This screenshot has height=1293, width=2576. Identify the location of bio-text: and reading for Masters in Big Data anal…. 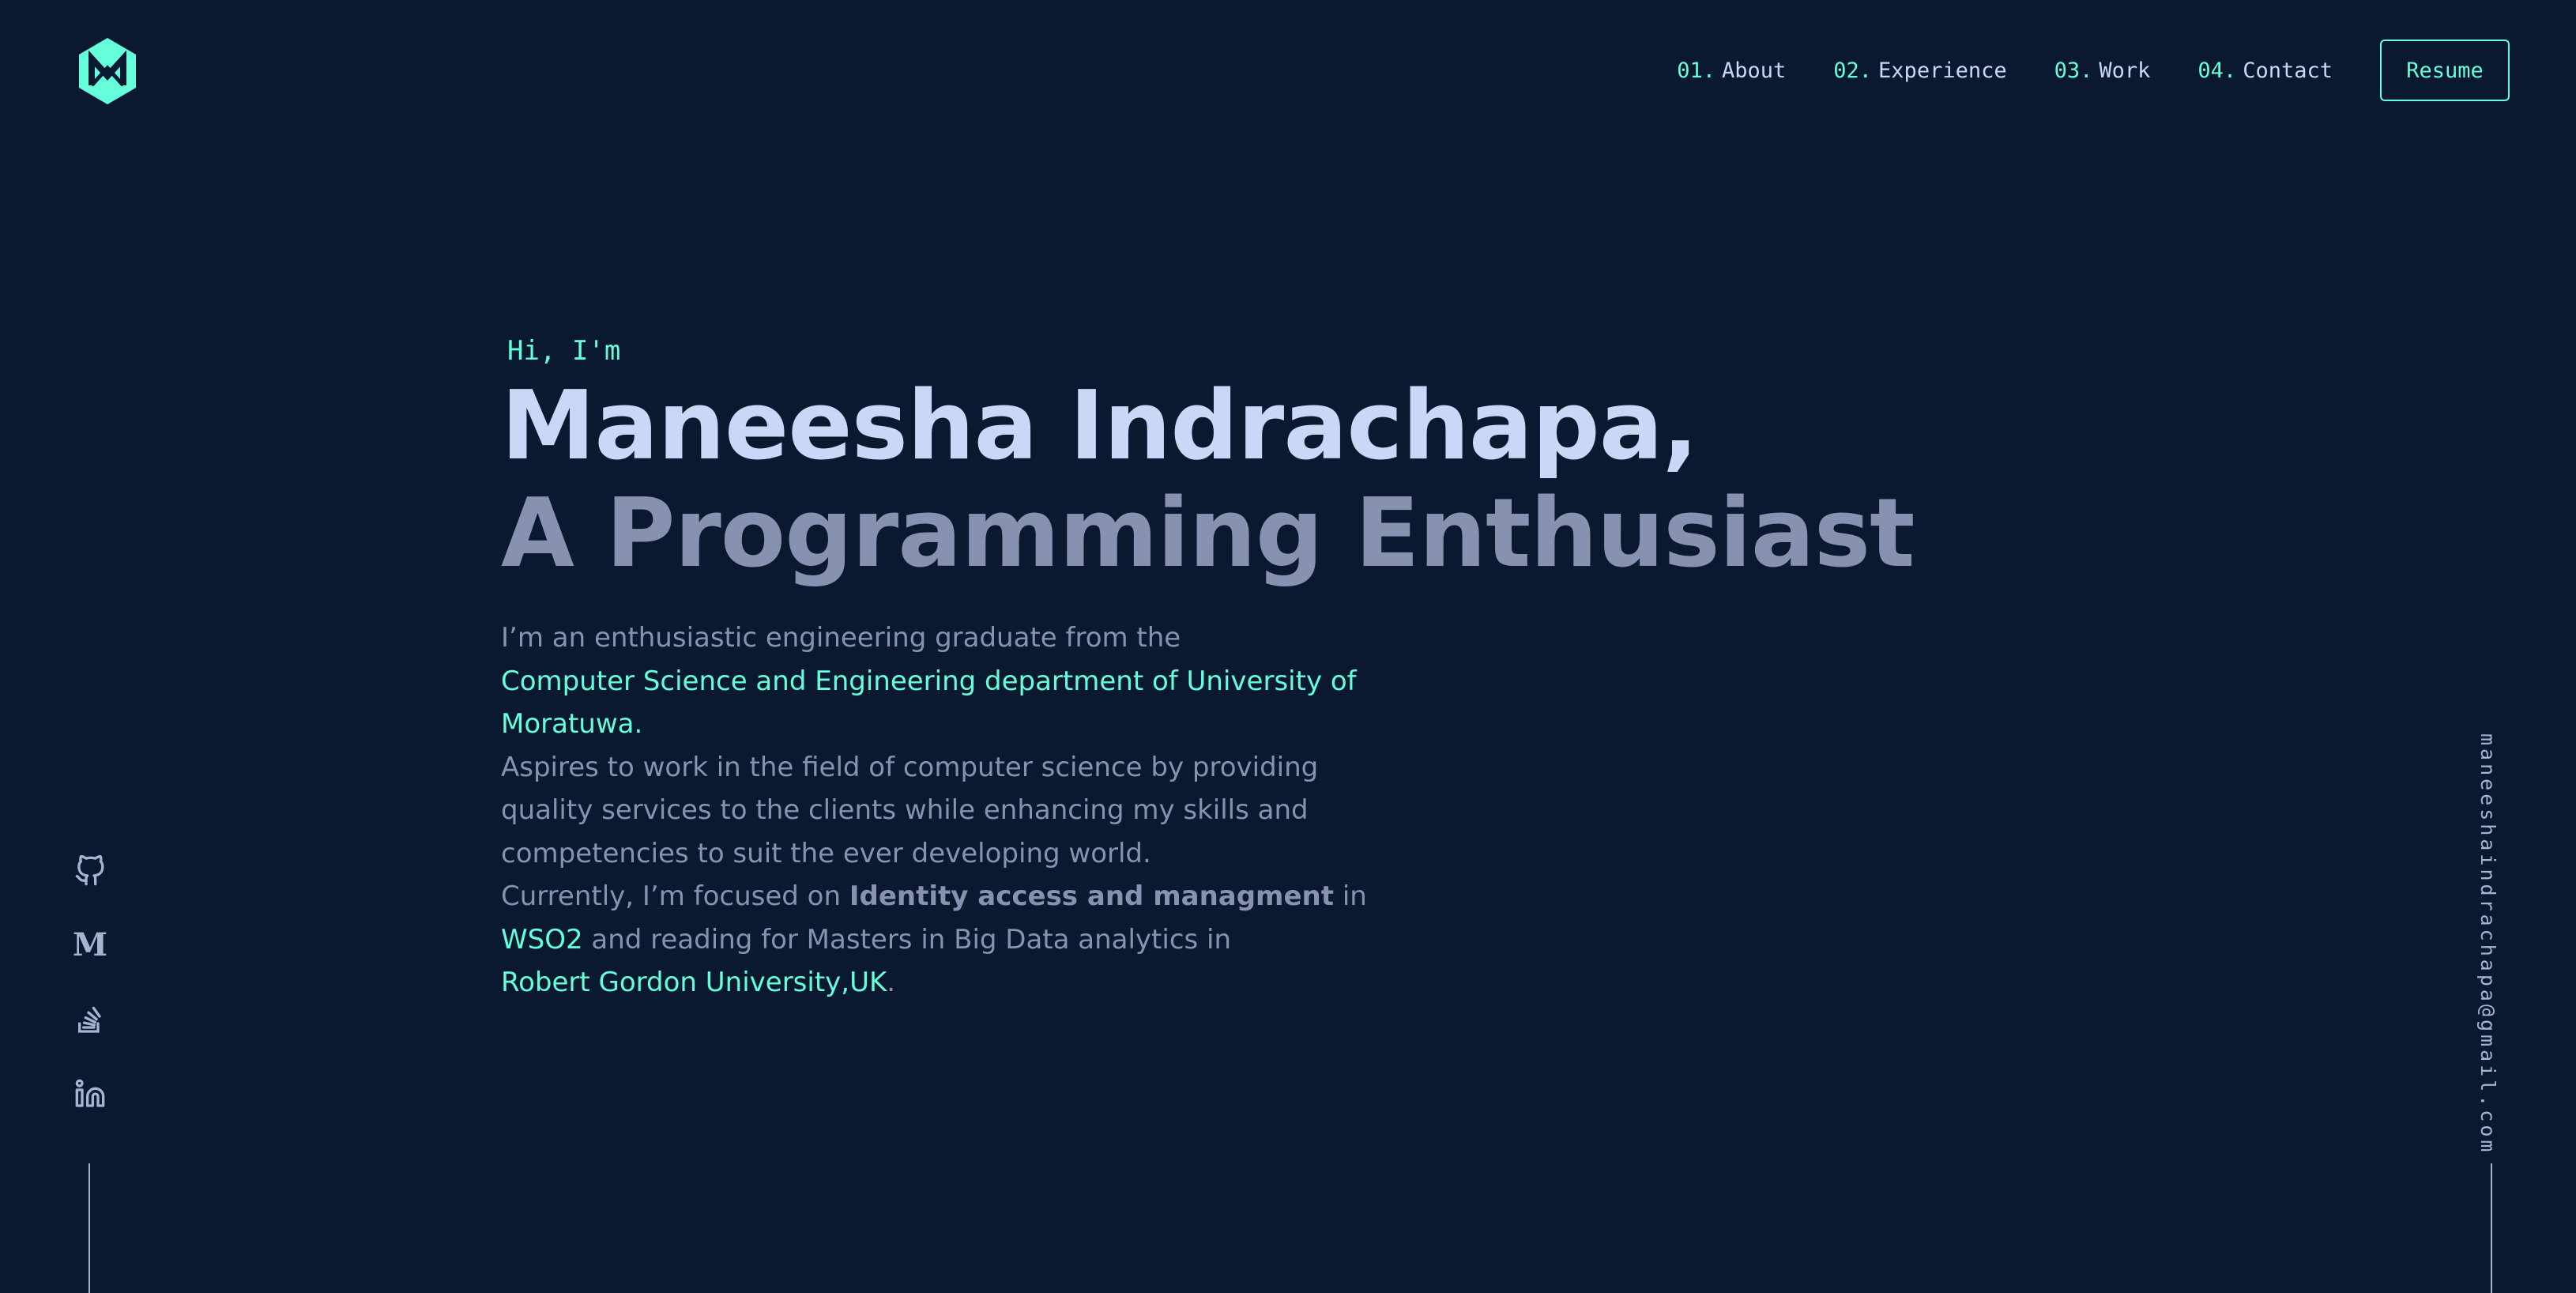
(907, 939).